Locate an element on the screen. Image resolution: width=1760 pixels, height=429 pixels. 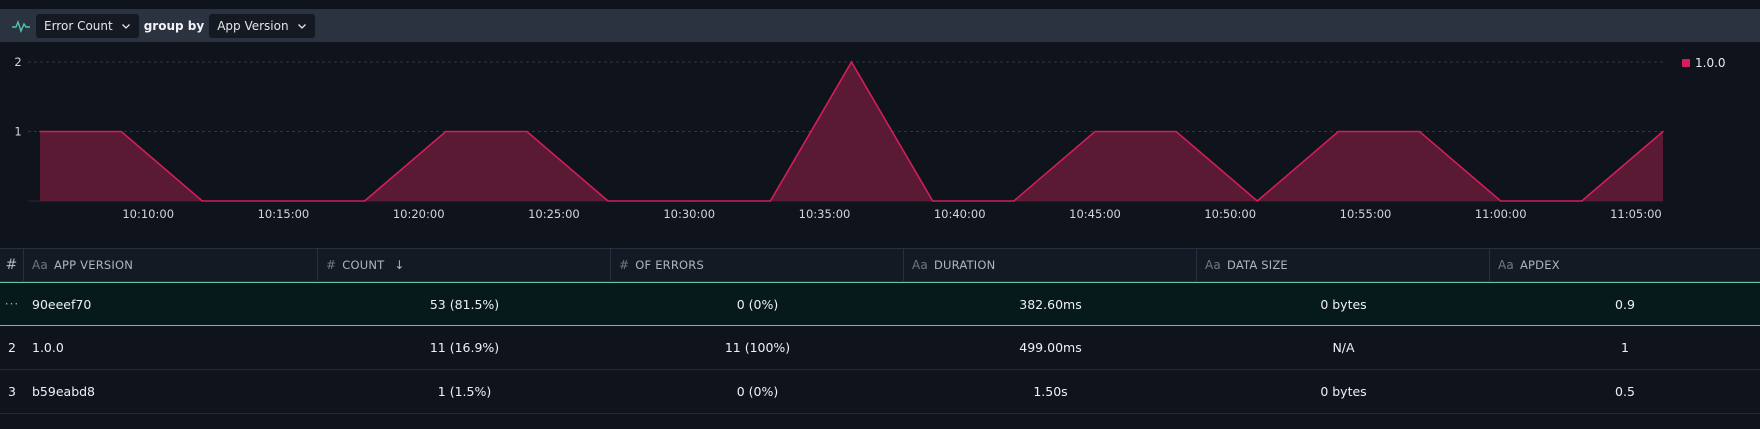
x-tick-label: 10:20:00 is located at coordinates (419, 214).